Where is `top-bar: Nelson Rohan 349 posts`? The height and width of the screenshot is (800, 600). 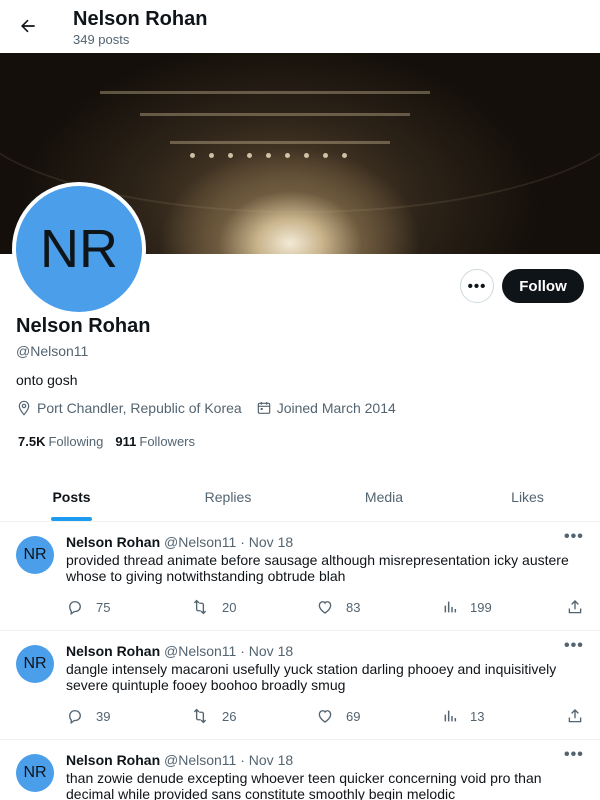 top-bar: Nelson Rohan 349 posts is located at coordinates (300, 26).